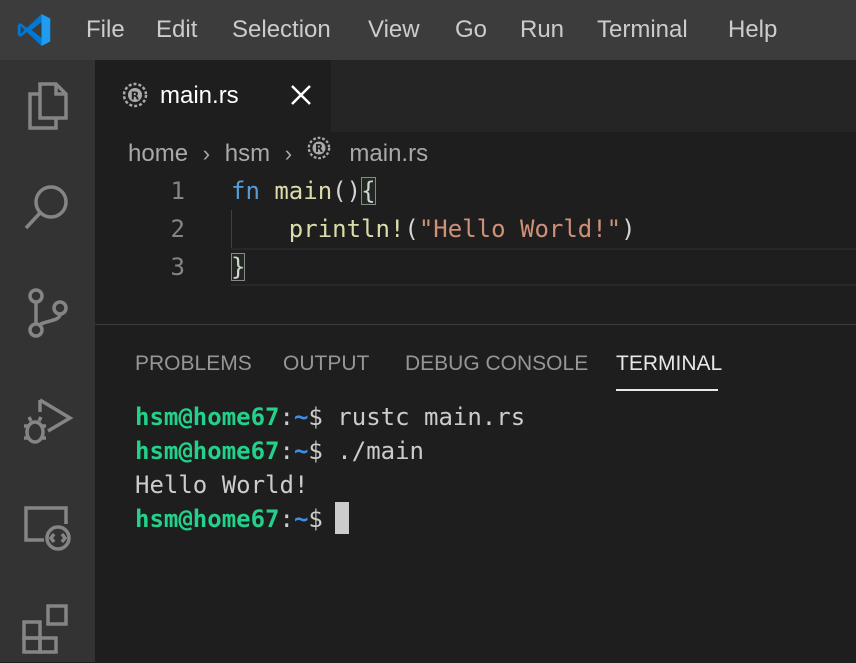 The width and height of the screenshot is (856, 663). I want to click on current-line-highlight, so click(543, 267).